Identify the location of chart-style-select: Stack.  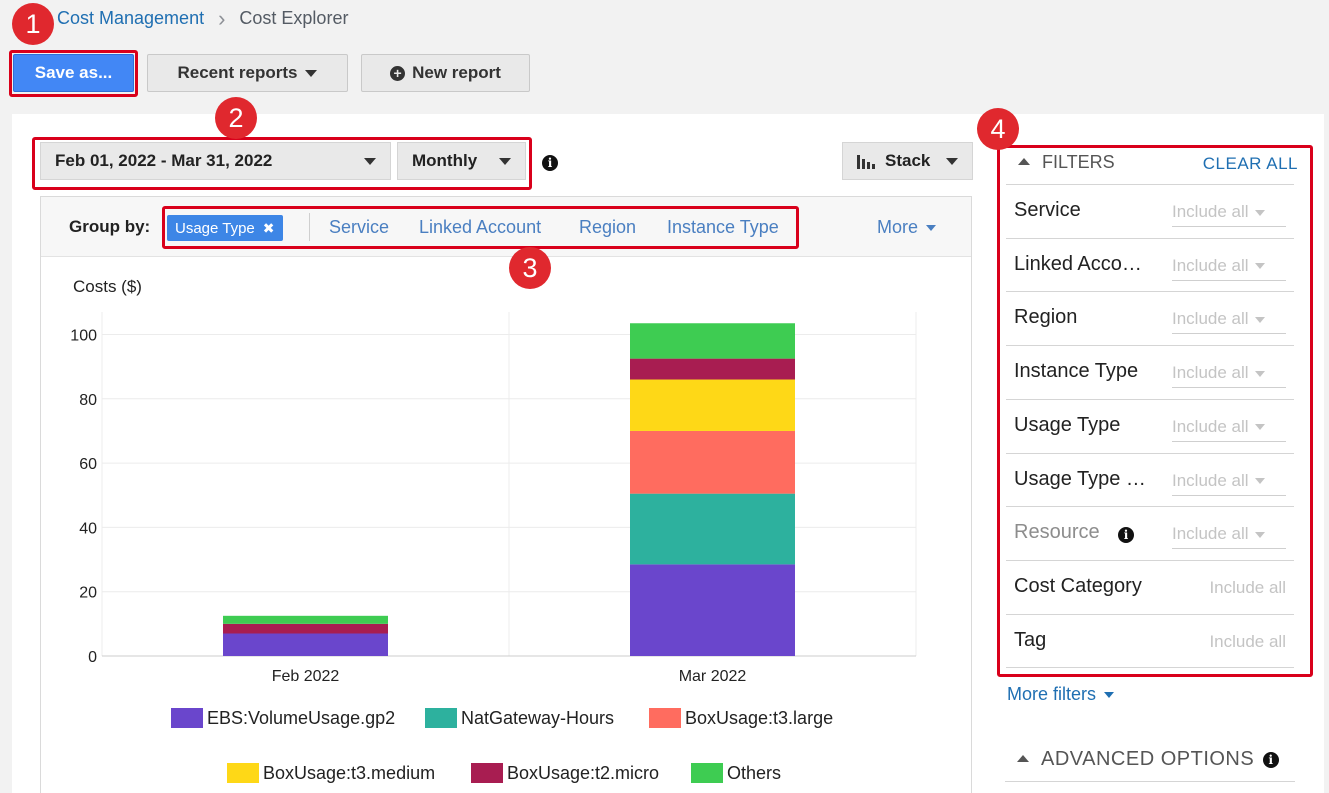
(907, 161).